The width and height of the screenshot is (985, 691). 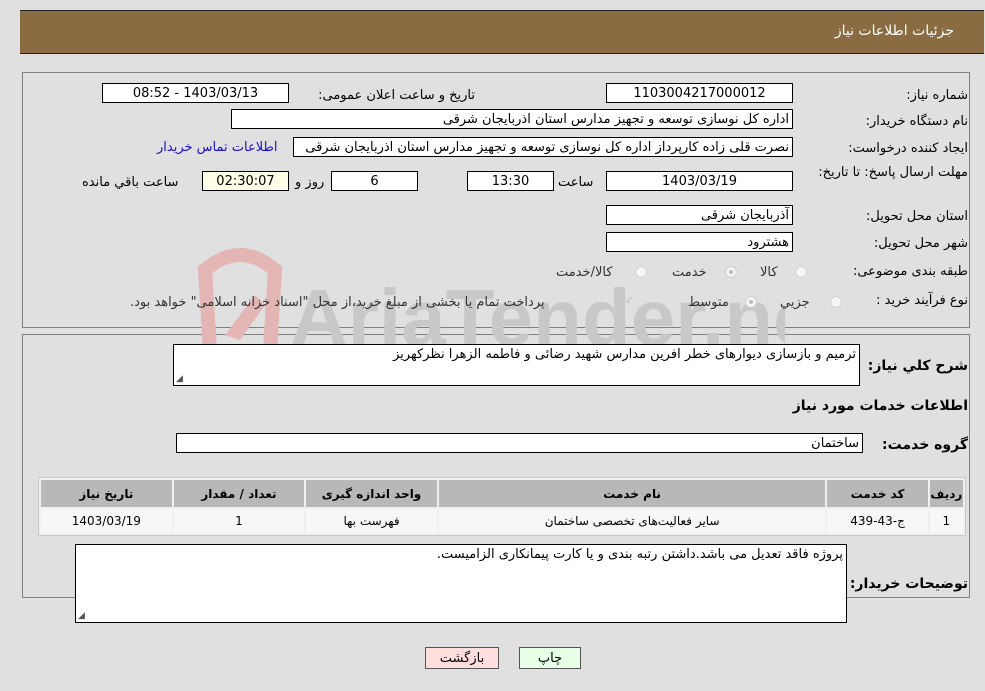 I want to click on purchase-radio-minor, so click(x=836, y=302).